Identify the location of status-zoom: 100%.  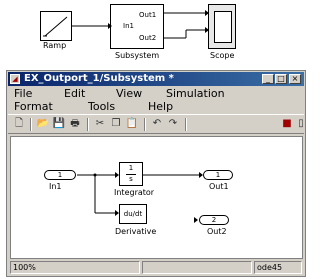
(75, 267).